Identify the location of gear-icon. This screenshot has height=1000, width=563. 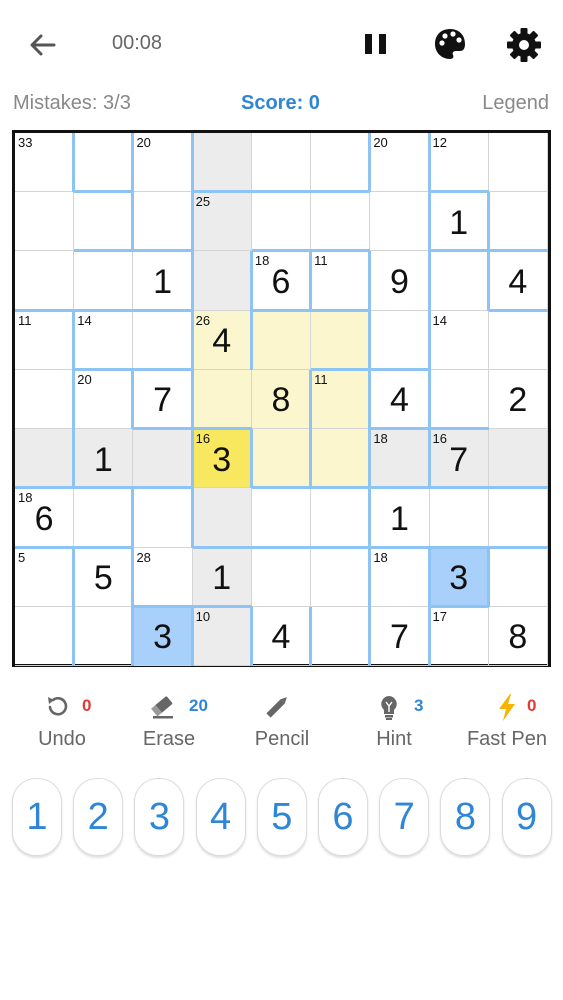
(524, 45).